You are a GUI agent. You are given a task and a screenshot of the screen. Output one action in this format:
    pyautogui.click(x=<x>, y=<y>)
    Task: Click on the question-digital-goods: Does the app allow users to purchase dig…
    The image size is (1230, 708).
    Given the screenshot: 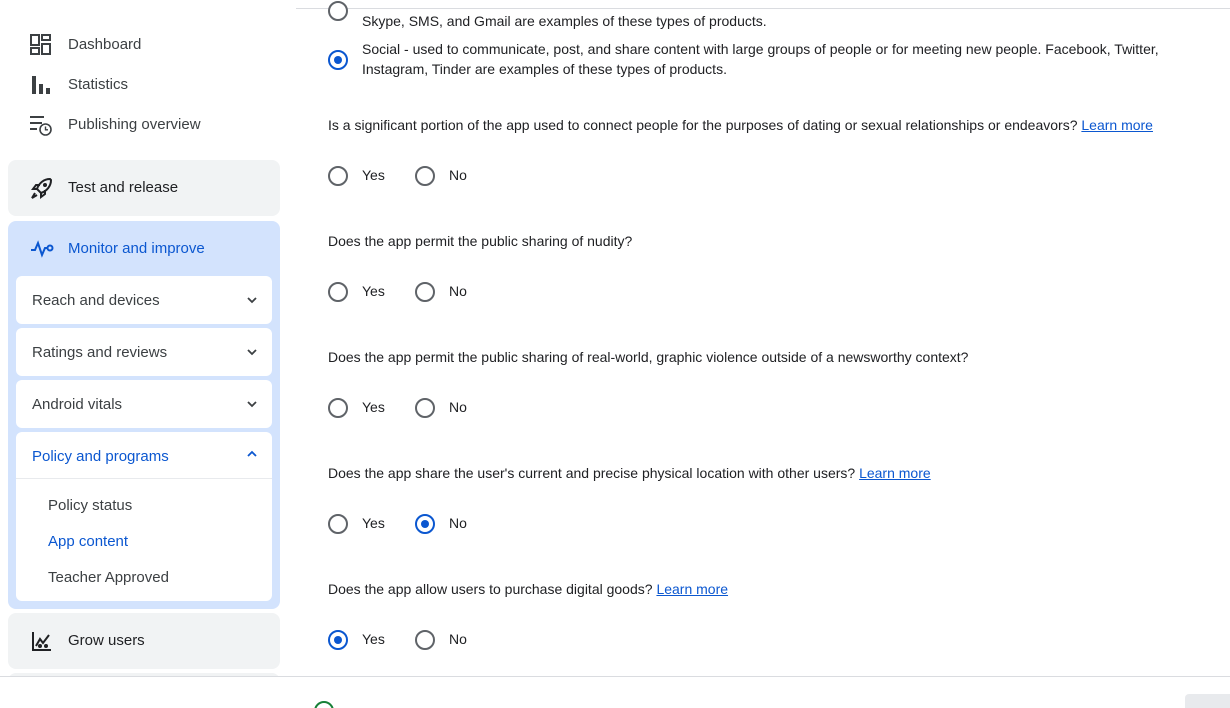 What is the action you would take?
    pyautogui.click(x=528, y=589)
    